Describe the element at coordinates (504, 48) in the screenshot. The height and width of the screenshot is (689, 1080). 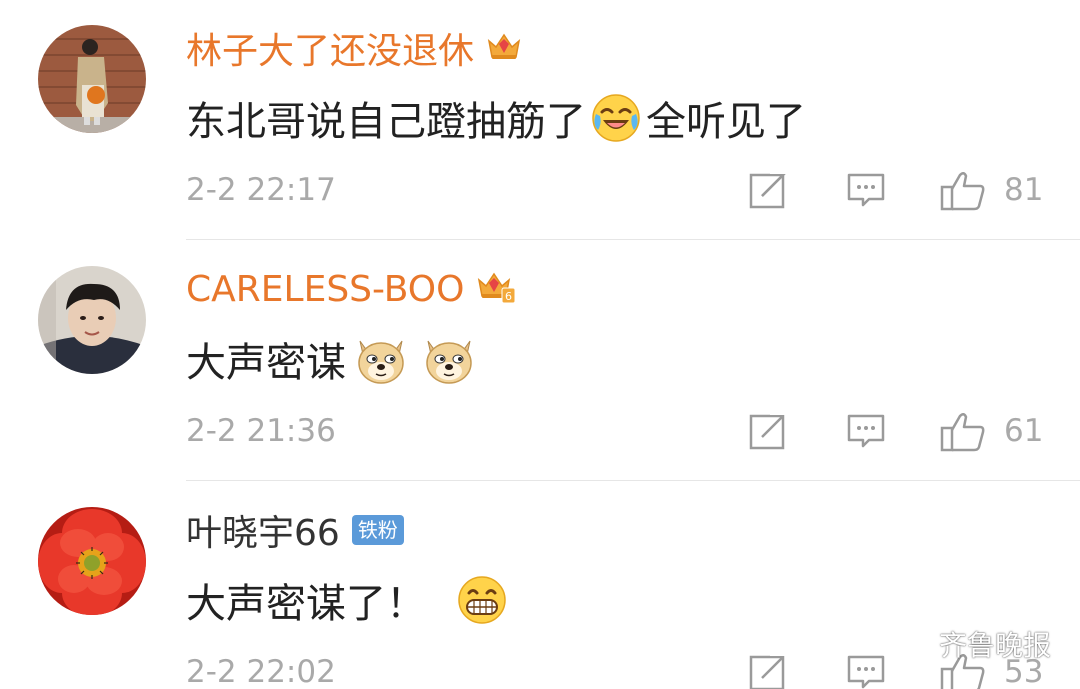
I see `crown-vip-icon` at that location.